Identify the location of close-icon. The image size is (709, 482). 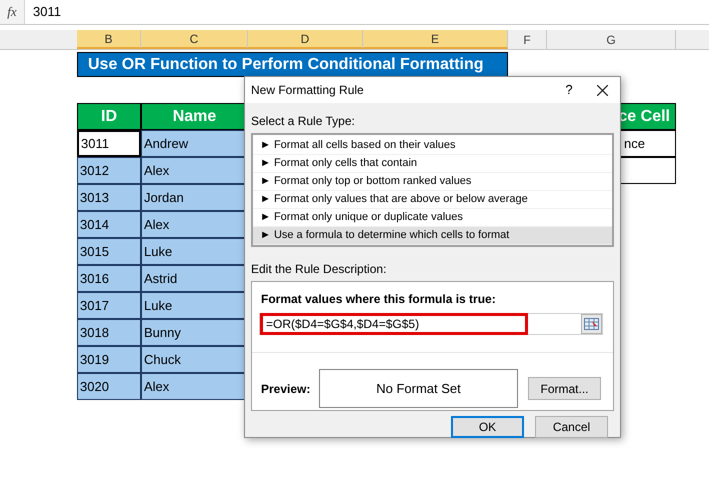
(602, 90).